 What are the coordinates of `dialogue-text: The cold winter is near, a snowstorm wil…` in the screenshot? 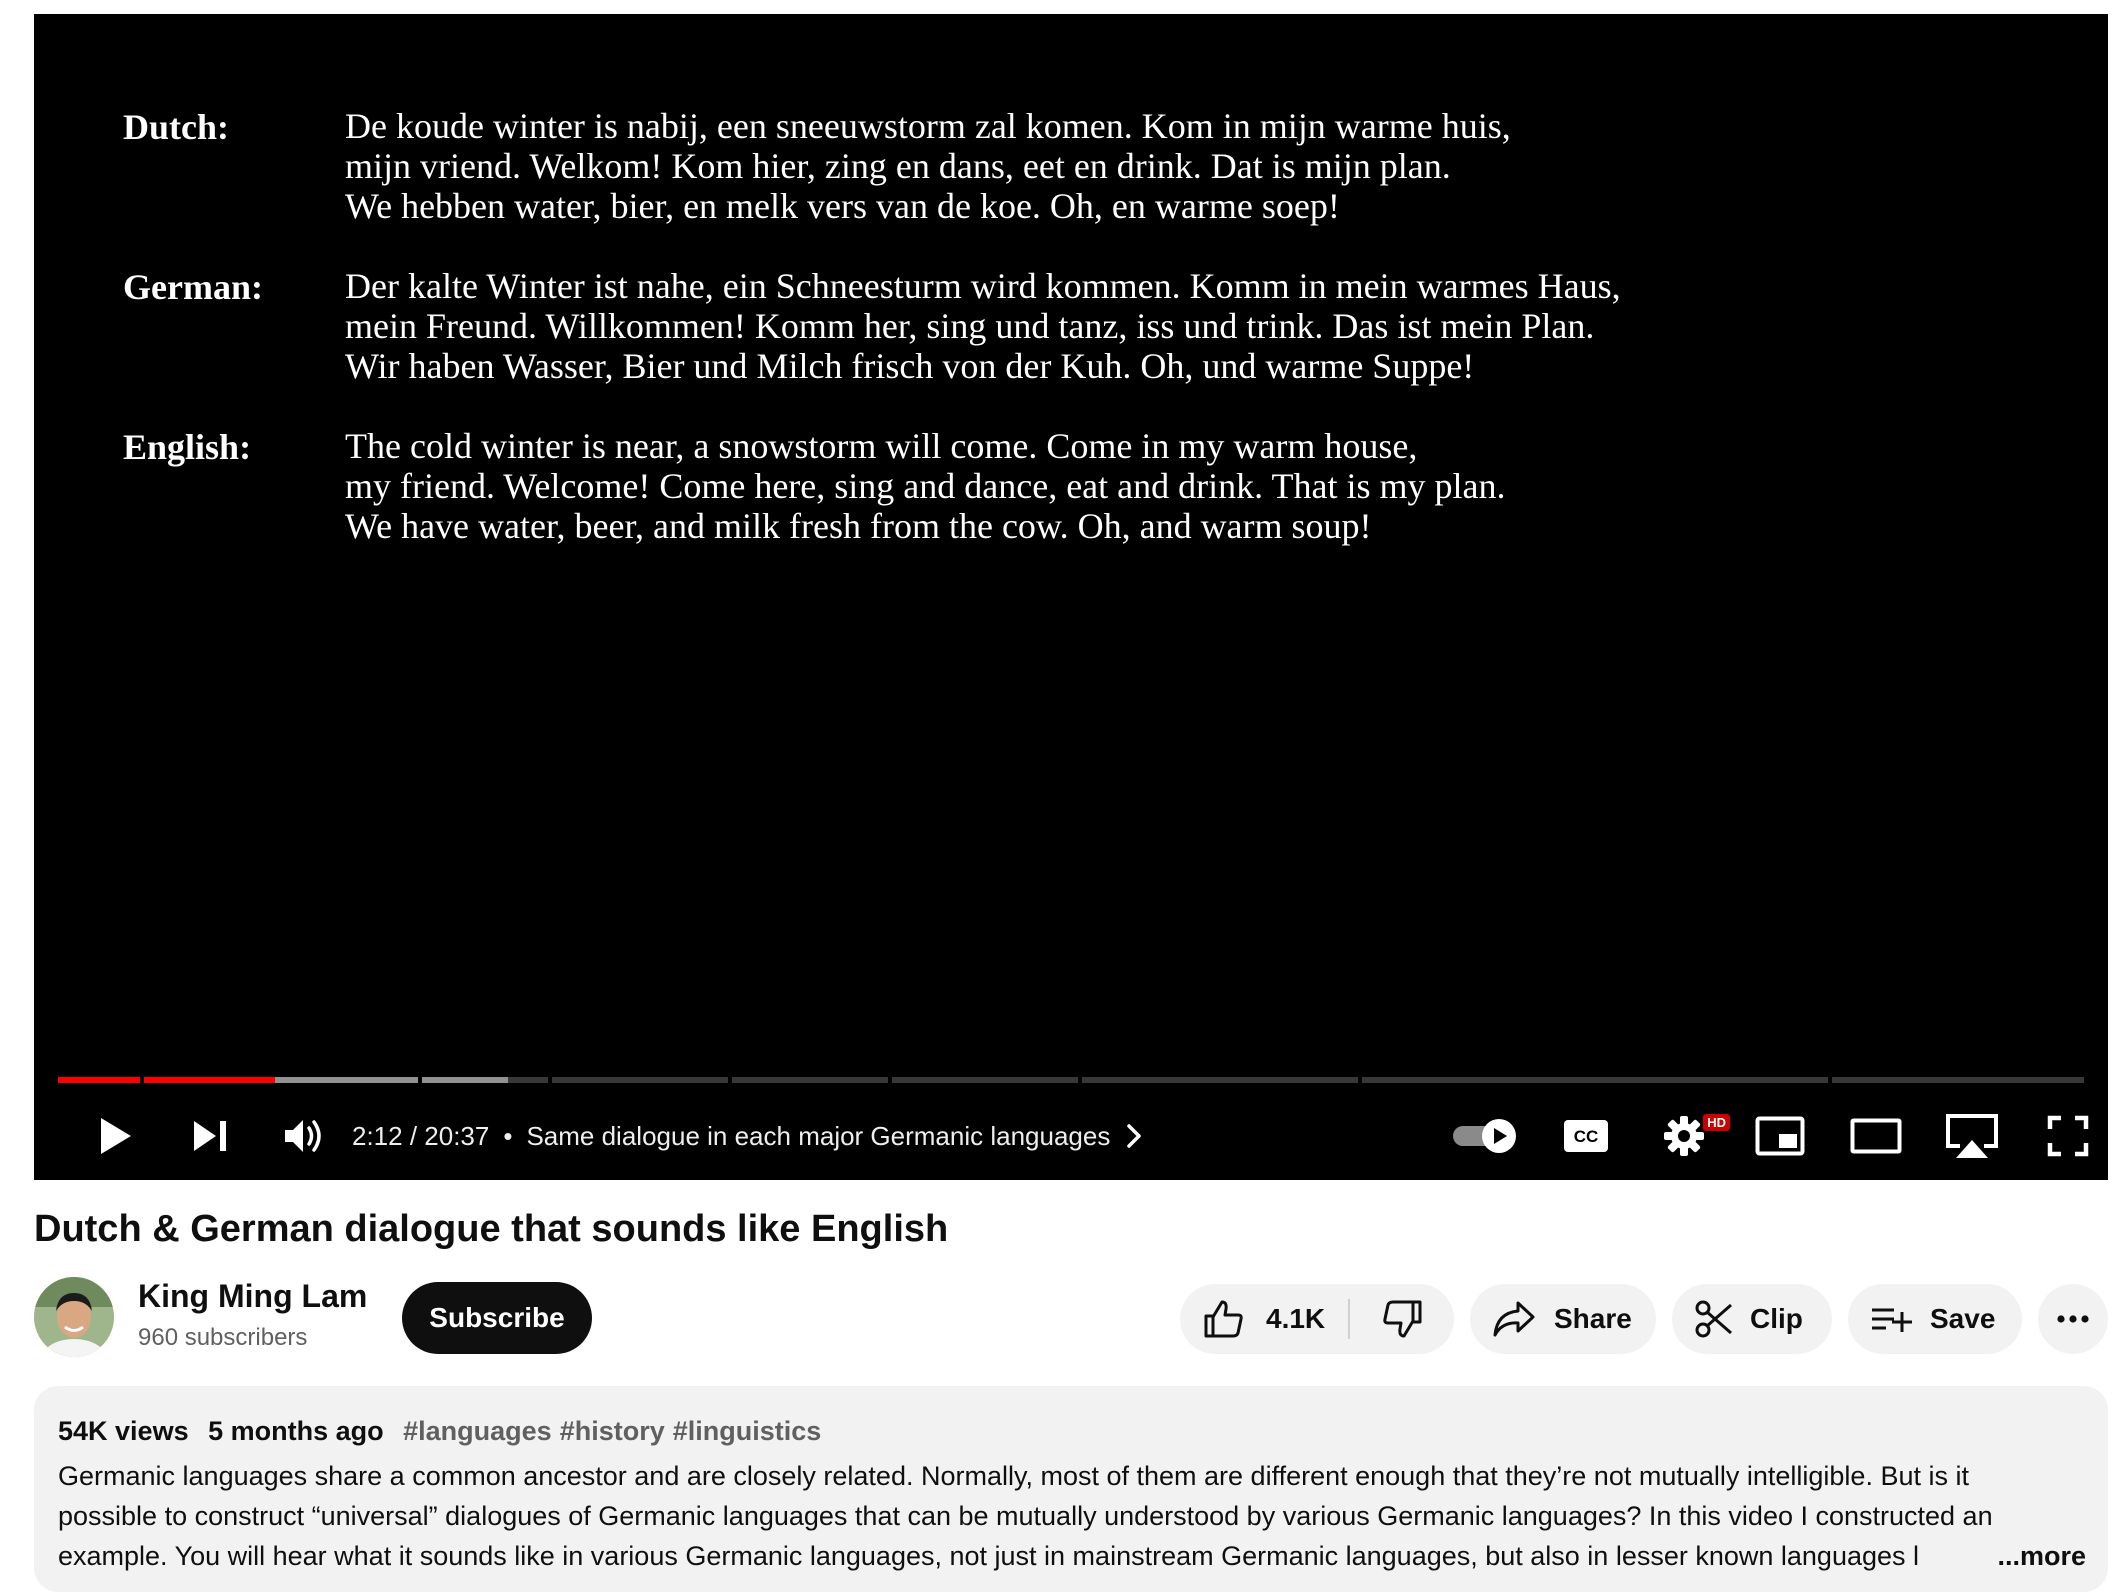 It's located at (925, 486).